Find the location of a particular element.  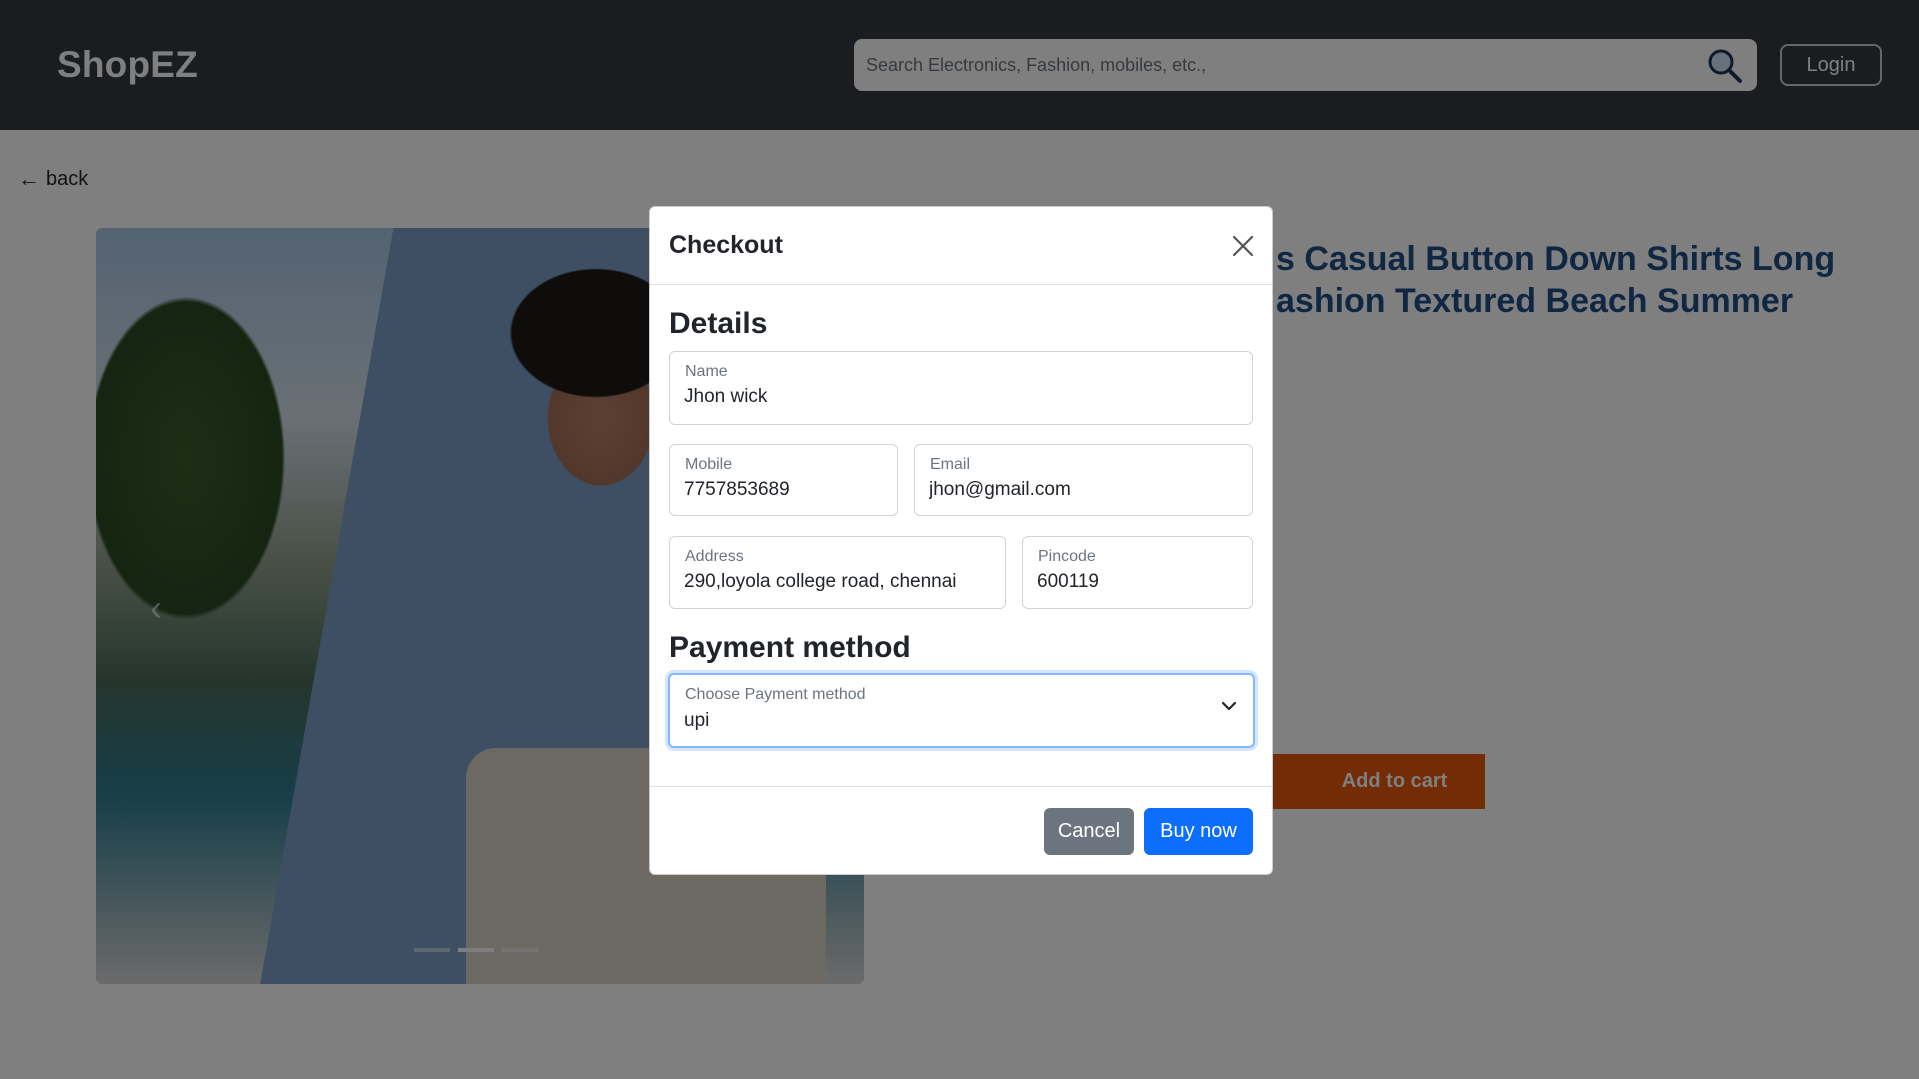

name-input is located at coordinates (965, 397).